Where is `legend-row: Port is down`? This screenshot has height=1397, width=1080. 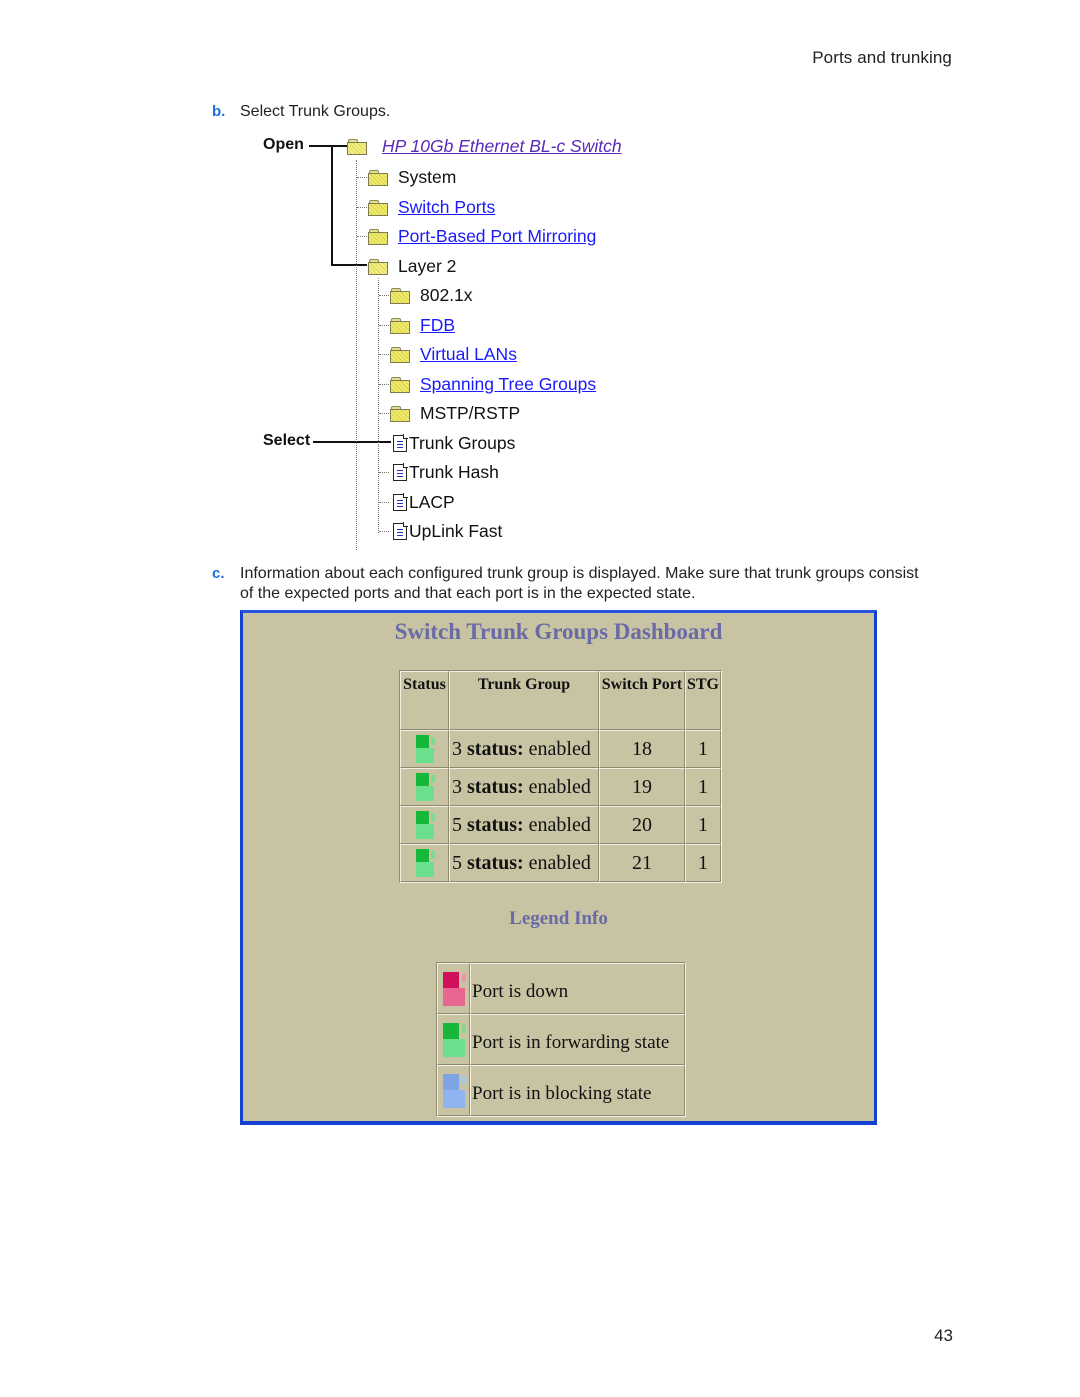 legend-row: Port is down is located at coordinates (561, 988).